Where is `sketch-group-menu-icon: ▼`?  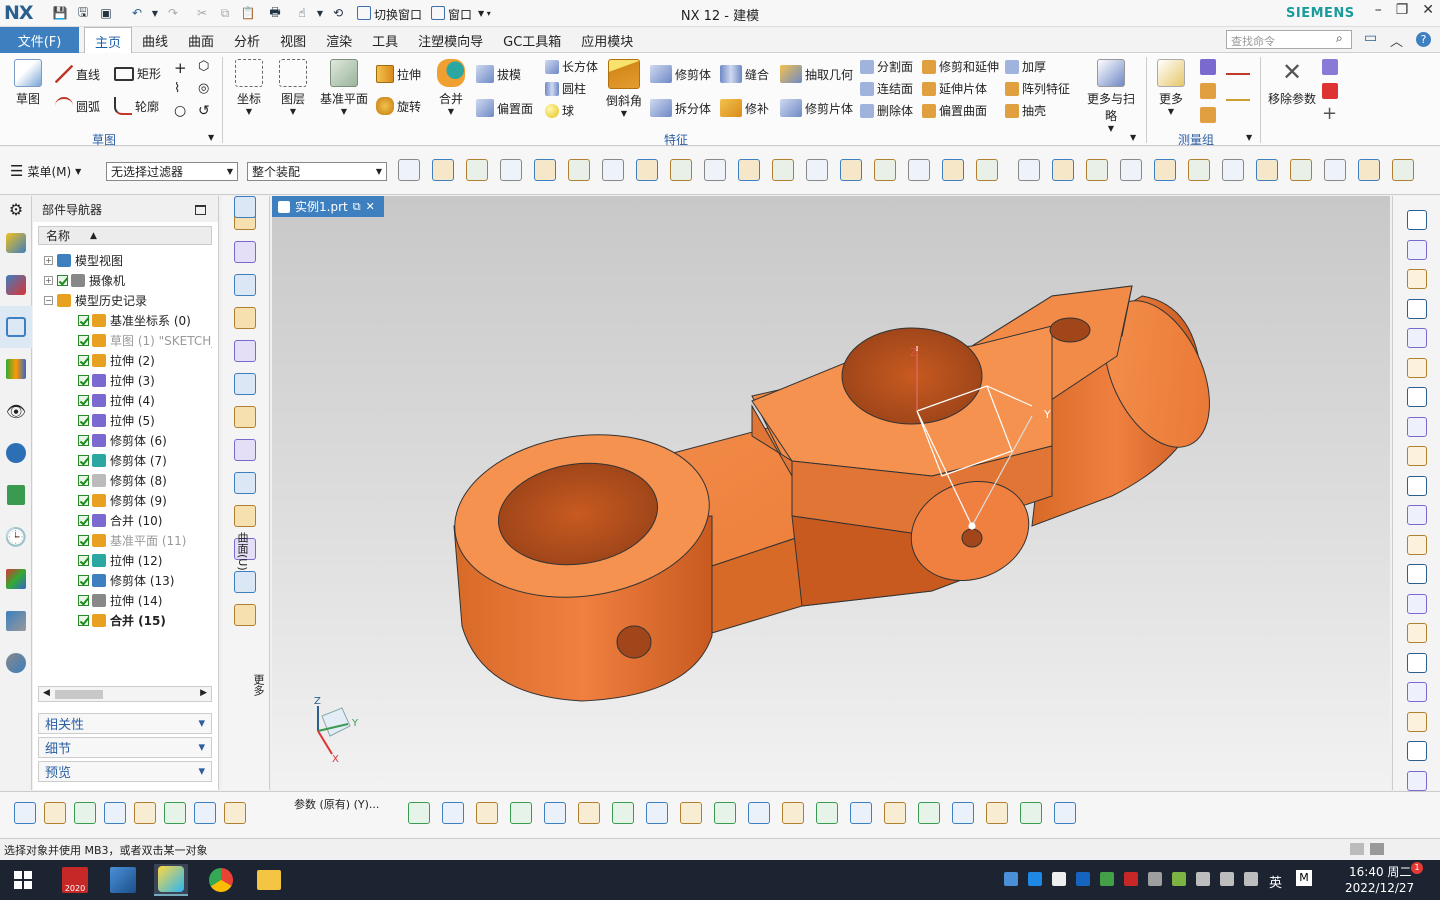 sketch-group-menu-icon: ▼ is located at coordinates (211, 137).